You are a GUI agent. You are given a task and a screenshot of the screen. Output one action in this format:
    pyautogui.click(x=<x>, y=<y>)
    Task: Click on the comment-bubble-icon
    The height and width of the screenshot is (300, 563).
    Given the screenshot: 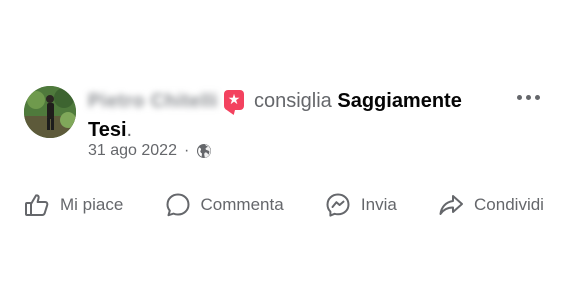 What is the action you would take?
    pyautogui.click(x=178, y=205)
    